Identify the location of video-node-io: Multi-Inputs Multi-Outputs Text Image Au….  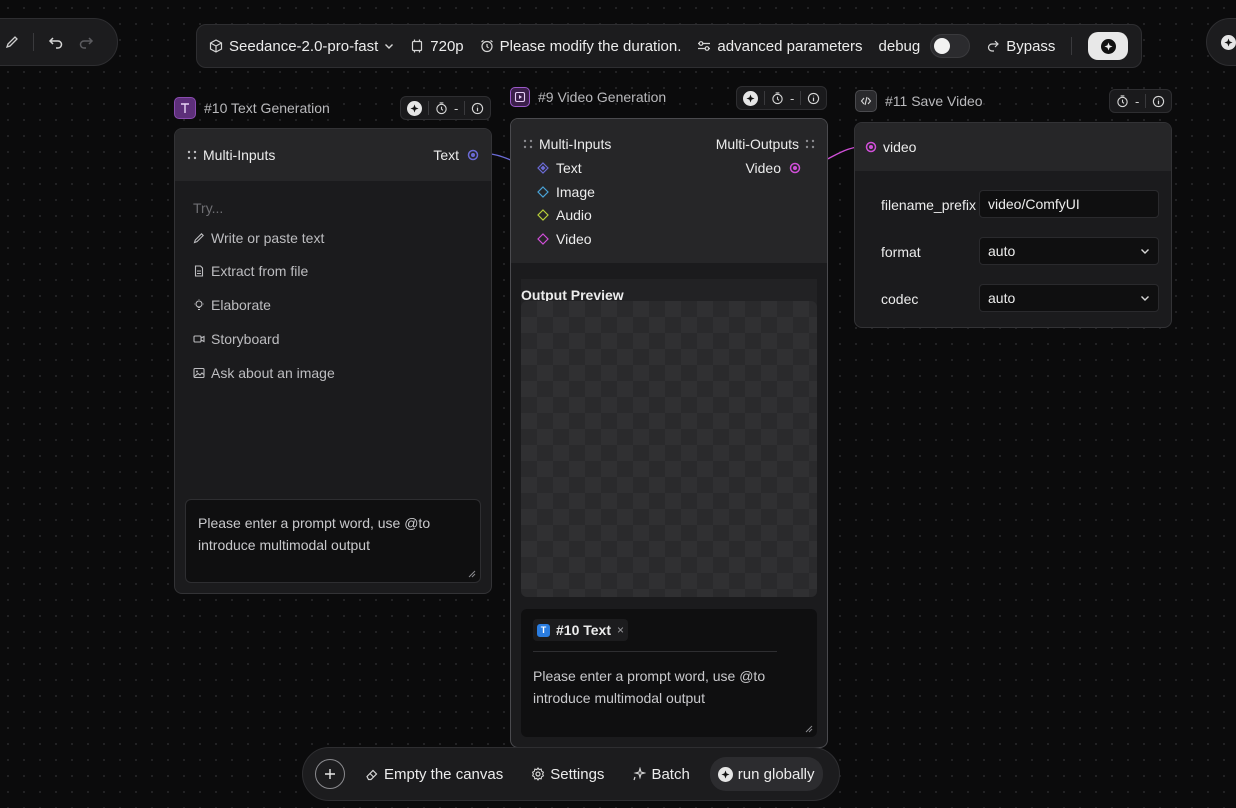
(669, 191).